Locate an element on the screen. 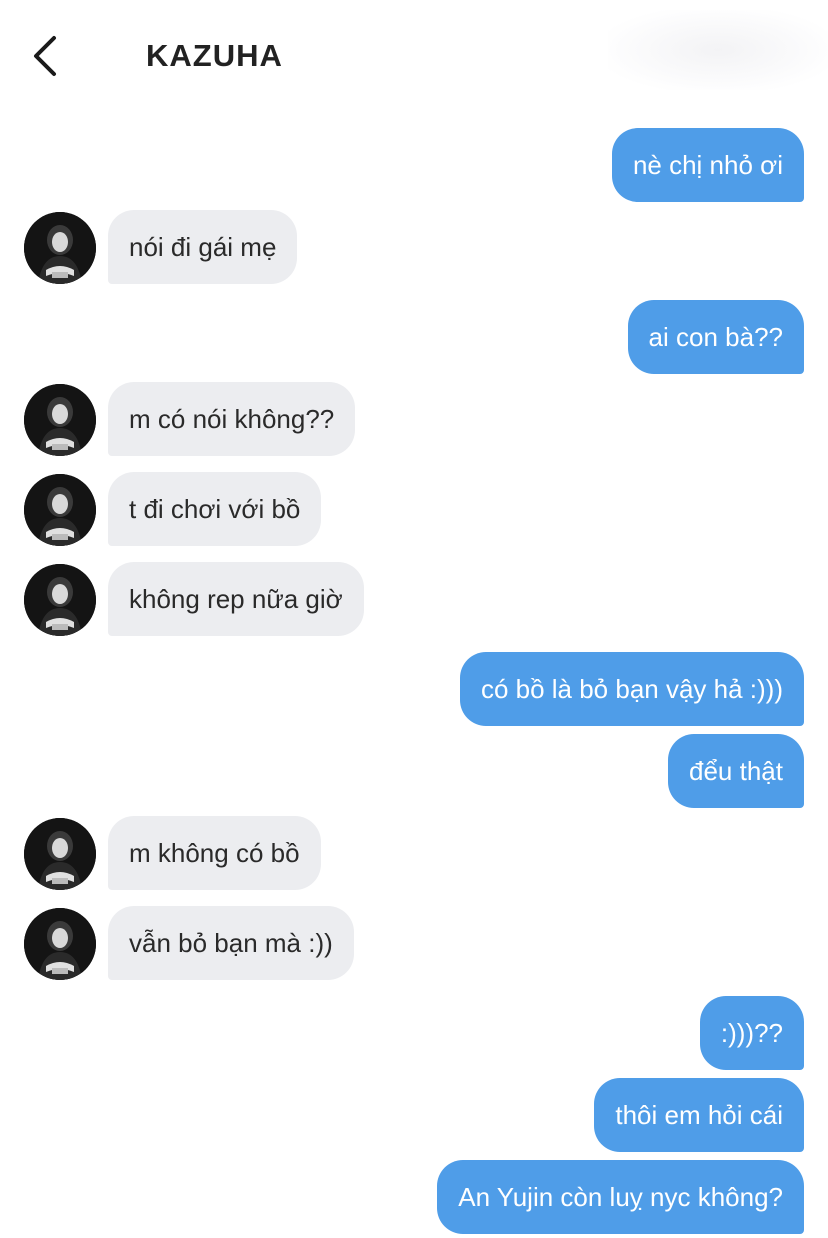 Image resolution: width=828 pixels, height=1238 pixels. message-bubble: nói đi gái mẹ is located at coordinates (203, 247).